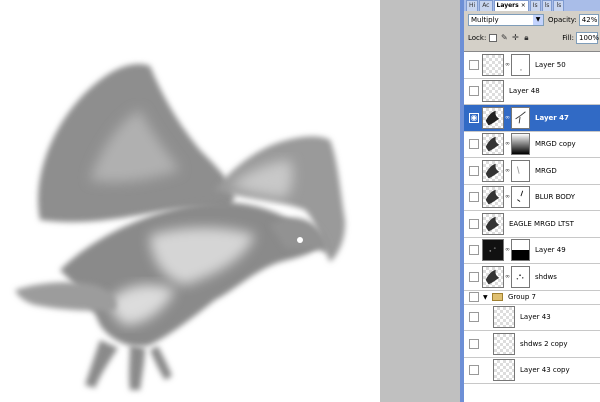  What do you see at coordinates (522, 297) in the screenshot?
I see `group-name: Group 7` at bounding box center [522, 297].